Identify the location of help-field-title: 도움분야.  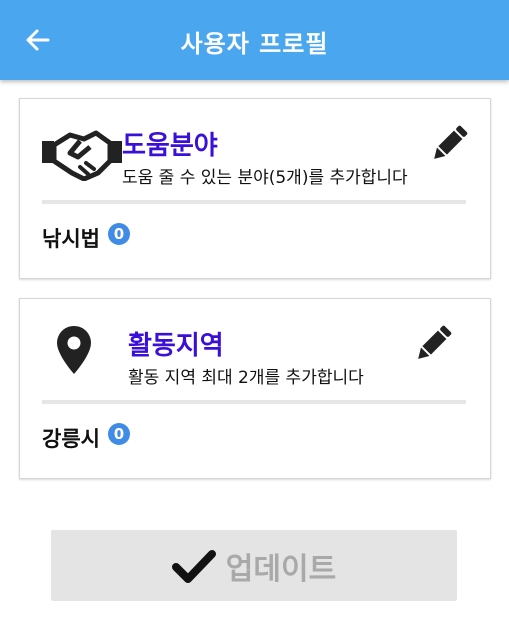
(170, 146).